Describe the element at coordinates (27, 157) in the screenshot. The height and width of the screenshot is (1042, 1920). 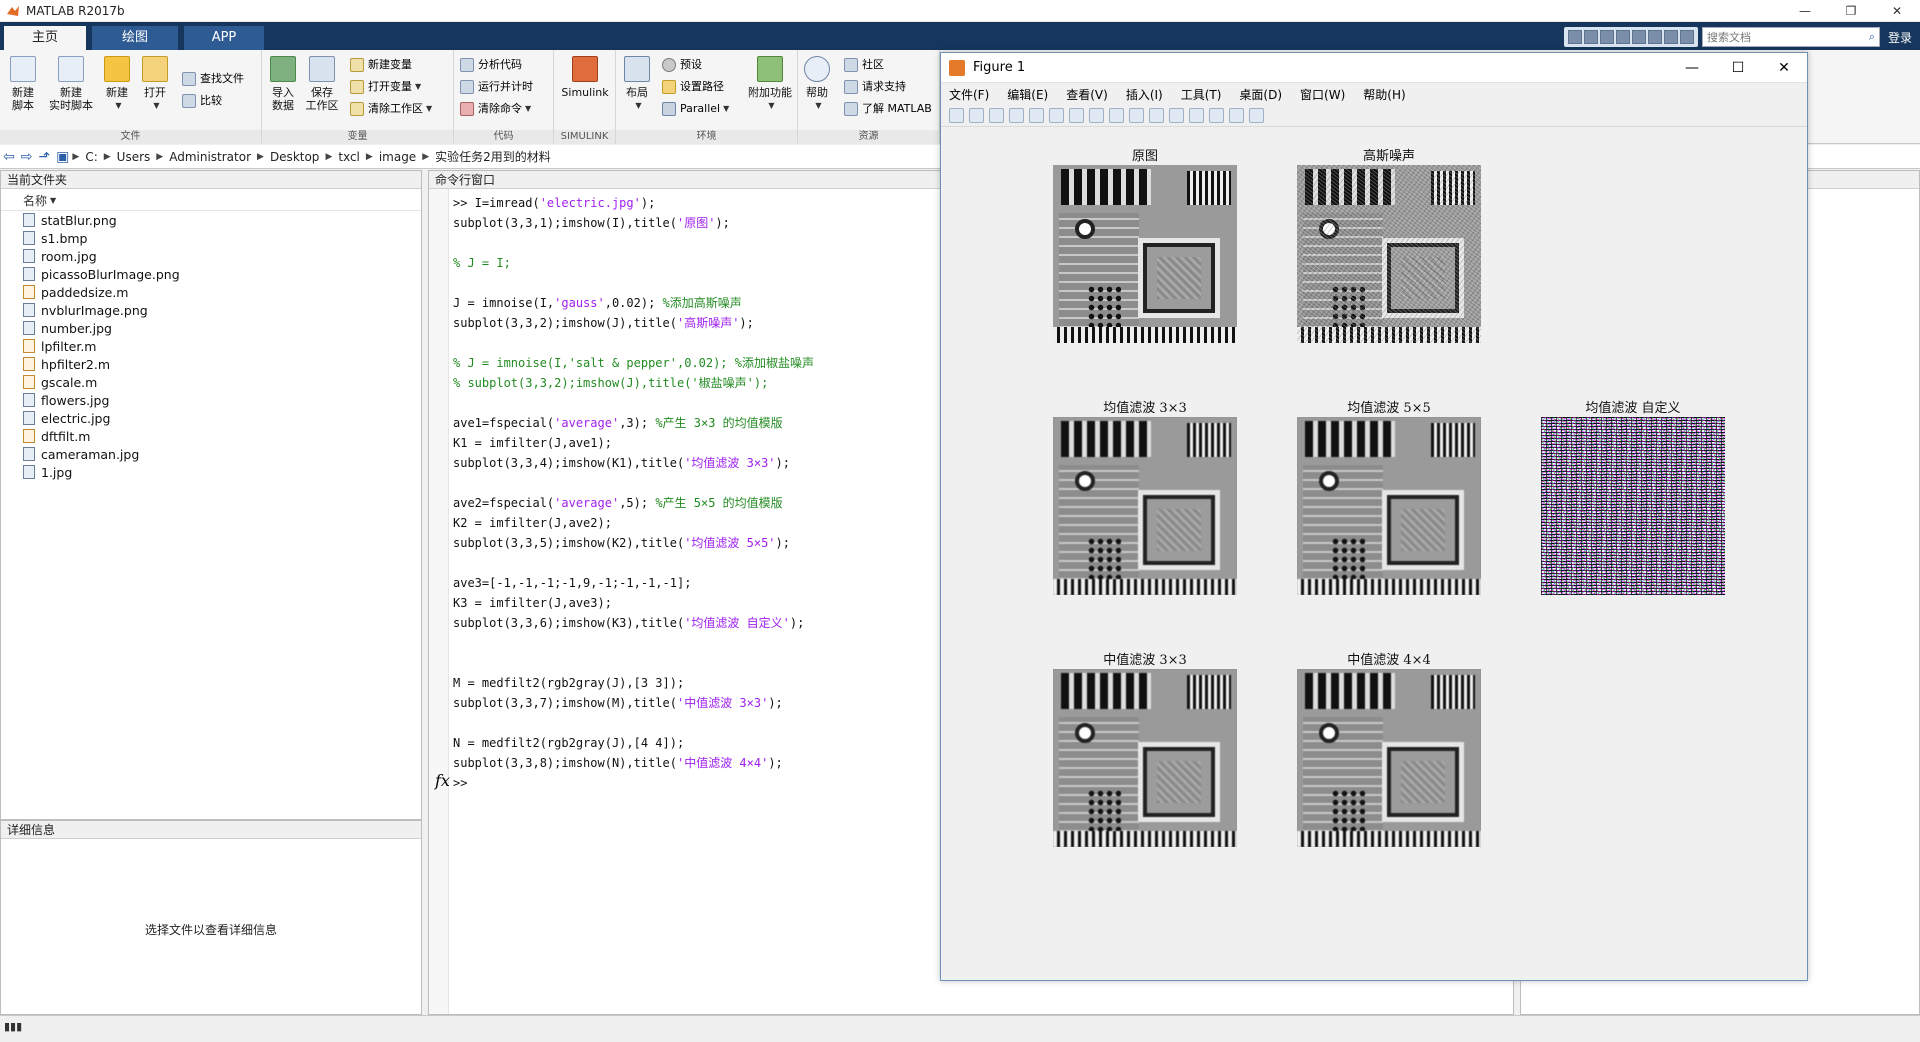
I see `forward-arrow-icon: ⇨` at that location.